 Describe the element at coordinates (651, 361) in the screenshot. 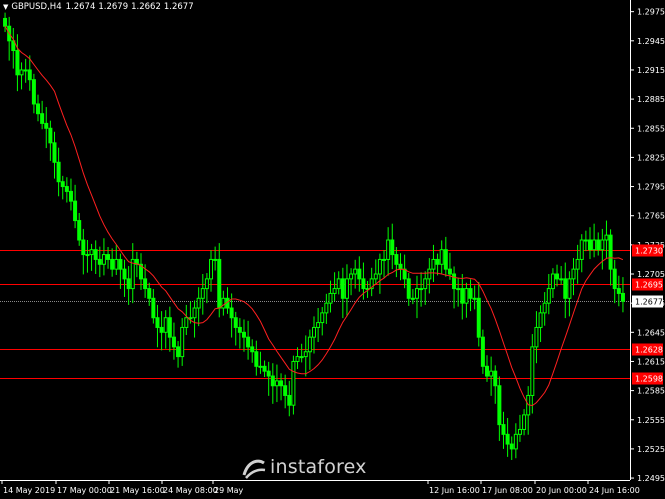

I see `price-tick-label: 1.2615` at that location.